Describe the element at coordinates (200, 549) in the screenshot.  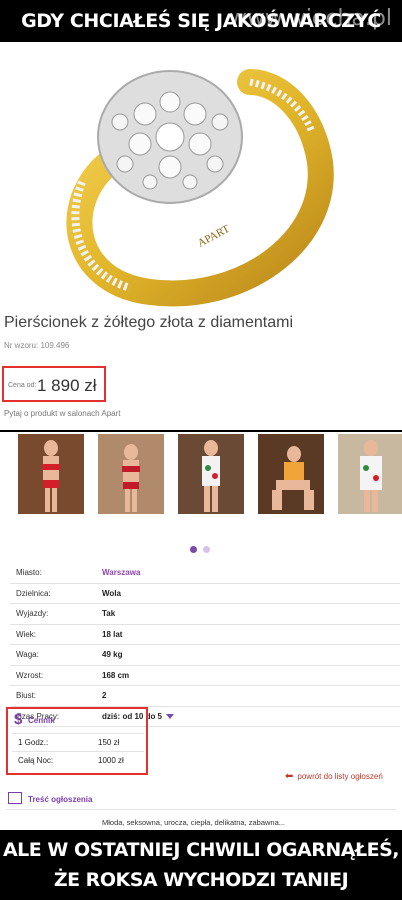
I see `carousel-dots` at that location.